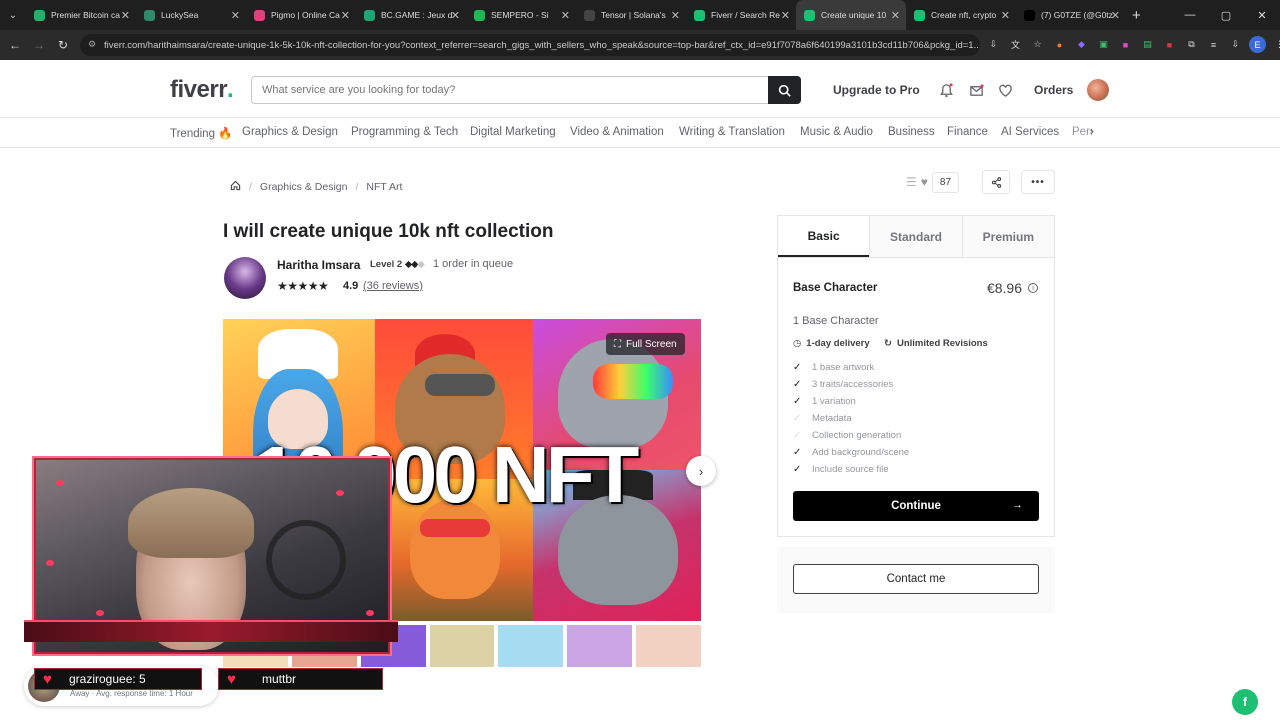 This screenshot has height=720, width=1280. Describe the element at coordinates (1125, 44) in the screenshot. I see `extension-pink-icon: ■` at that location.